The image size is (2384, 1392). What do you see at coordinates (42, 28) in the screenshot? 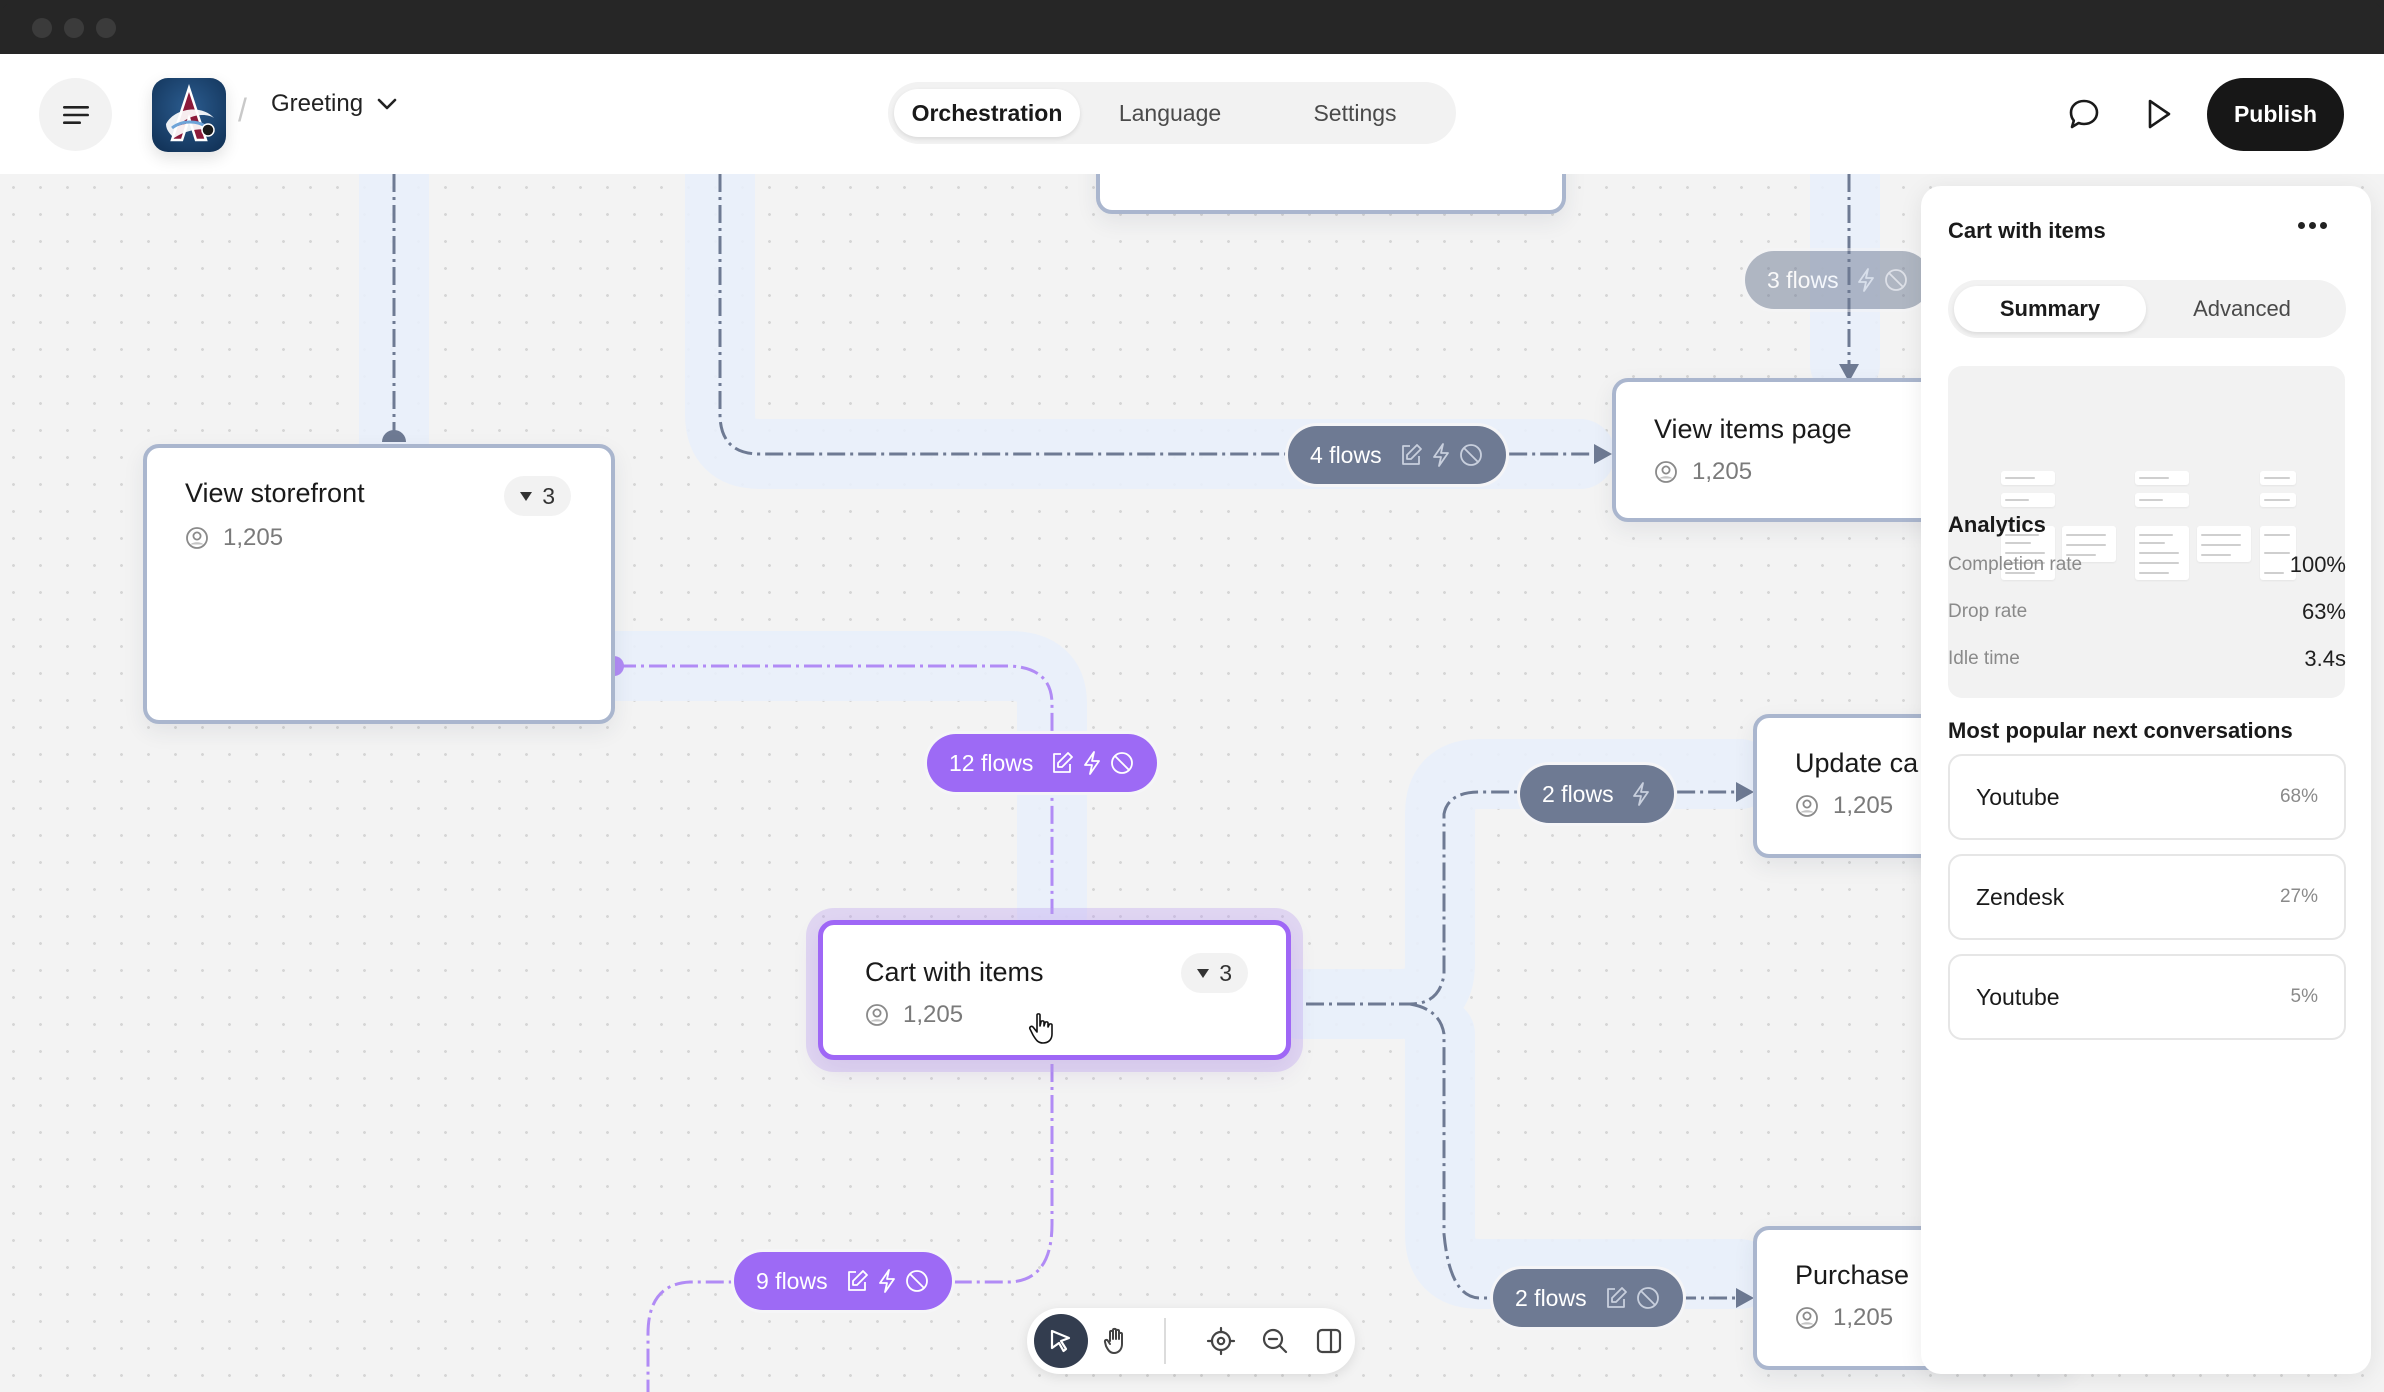
I see `close-window-button` at bounding box center [42, 28].